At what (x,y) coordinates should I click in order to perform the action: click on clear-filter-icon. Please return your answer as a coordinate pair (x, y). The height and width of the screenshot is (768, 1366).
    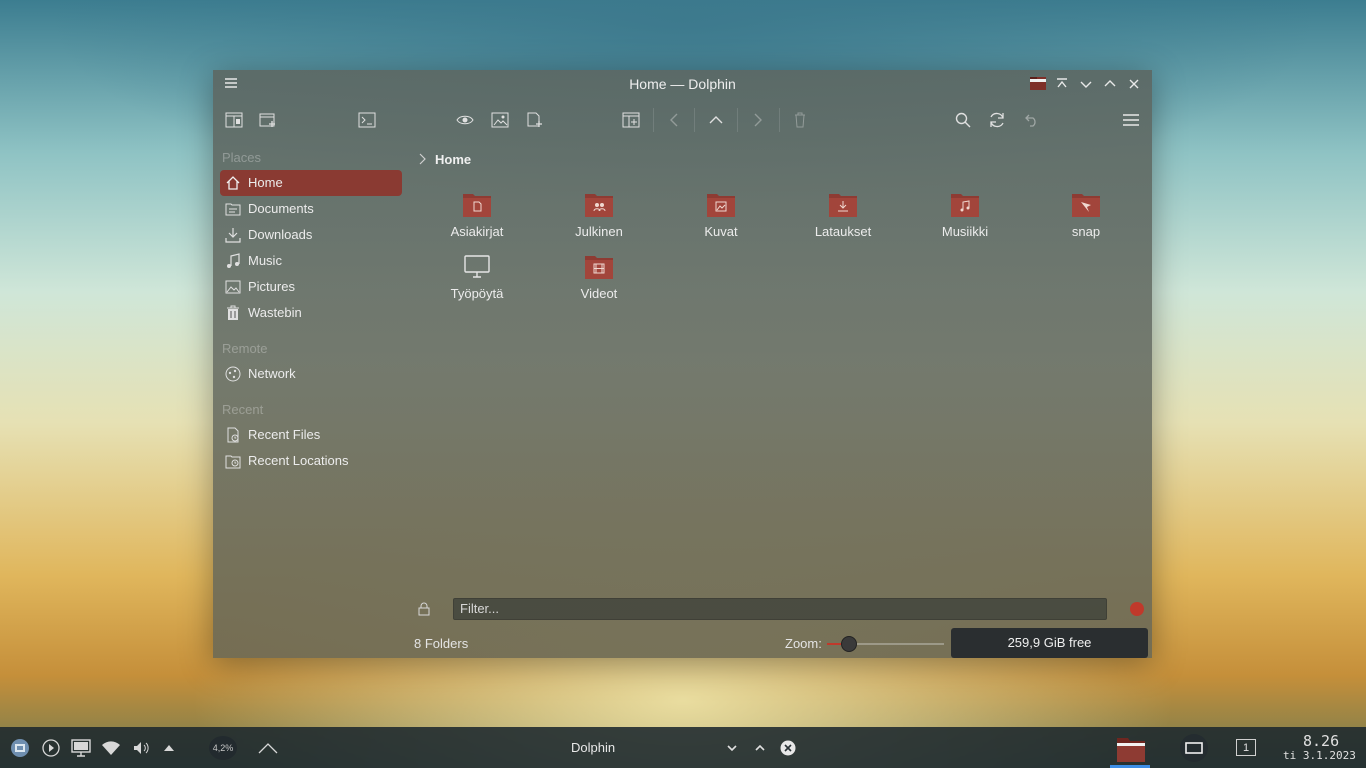
    Looking at the image, I should click on (1137, 609).